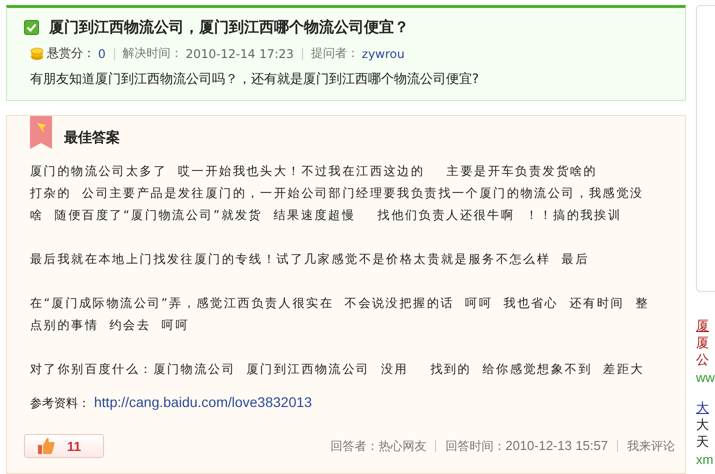 The image size is (715, 474). What do you see at coordinates (703, 425) in the screenshot?
I see `ad-text: 大` at bounding box center [703, 425].